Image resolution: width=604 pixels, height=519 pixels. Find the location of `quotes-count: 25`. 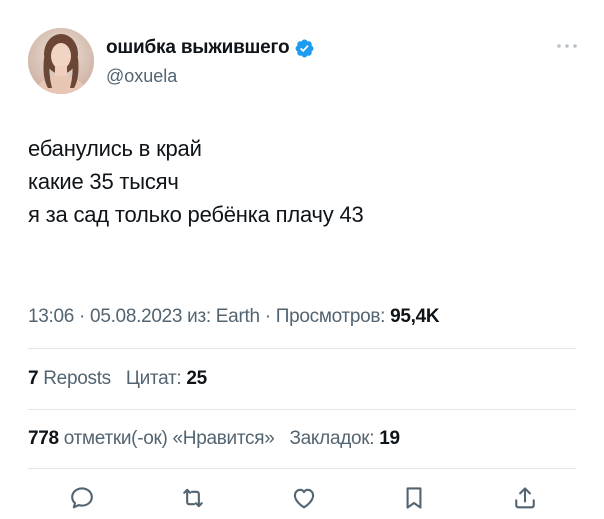

quotes-count: 25 is located at coordinates (196, 378).